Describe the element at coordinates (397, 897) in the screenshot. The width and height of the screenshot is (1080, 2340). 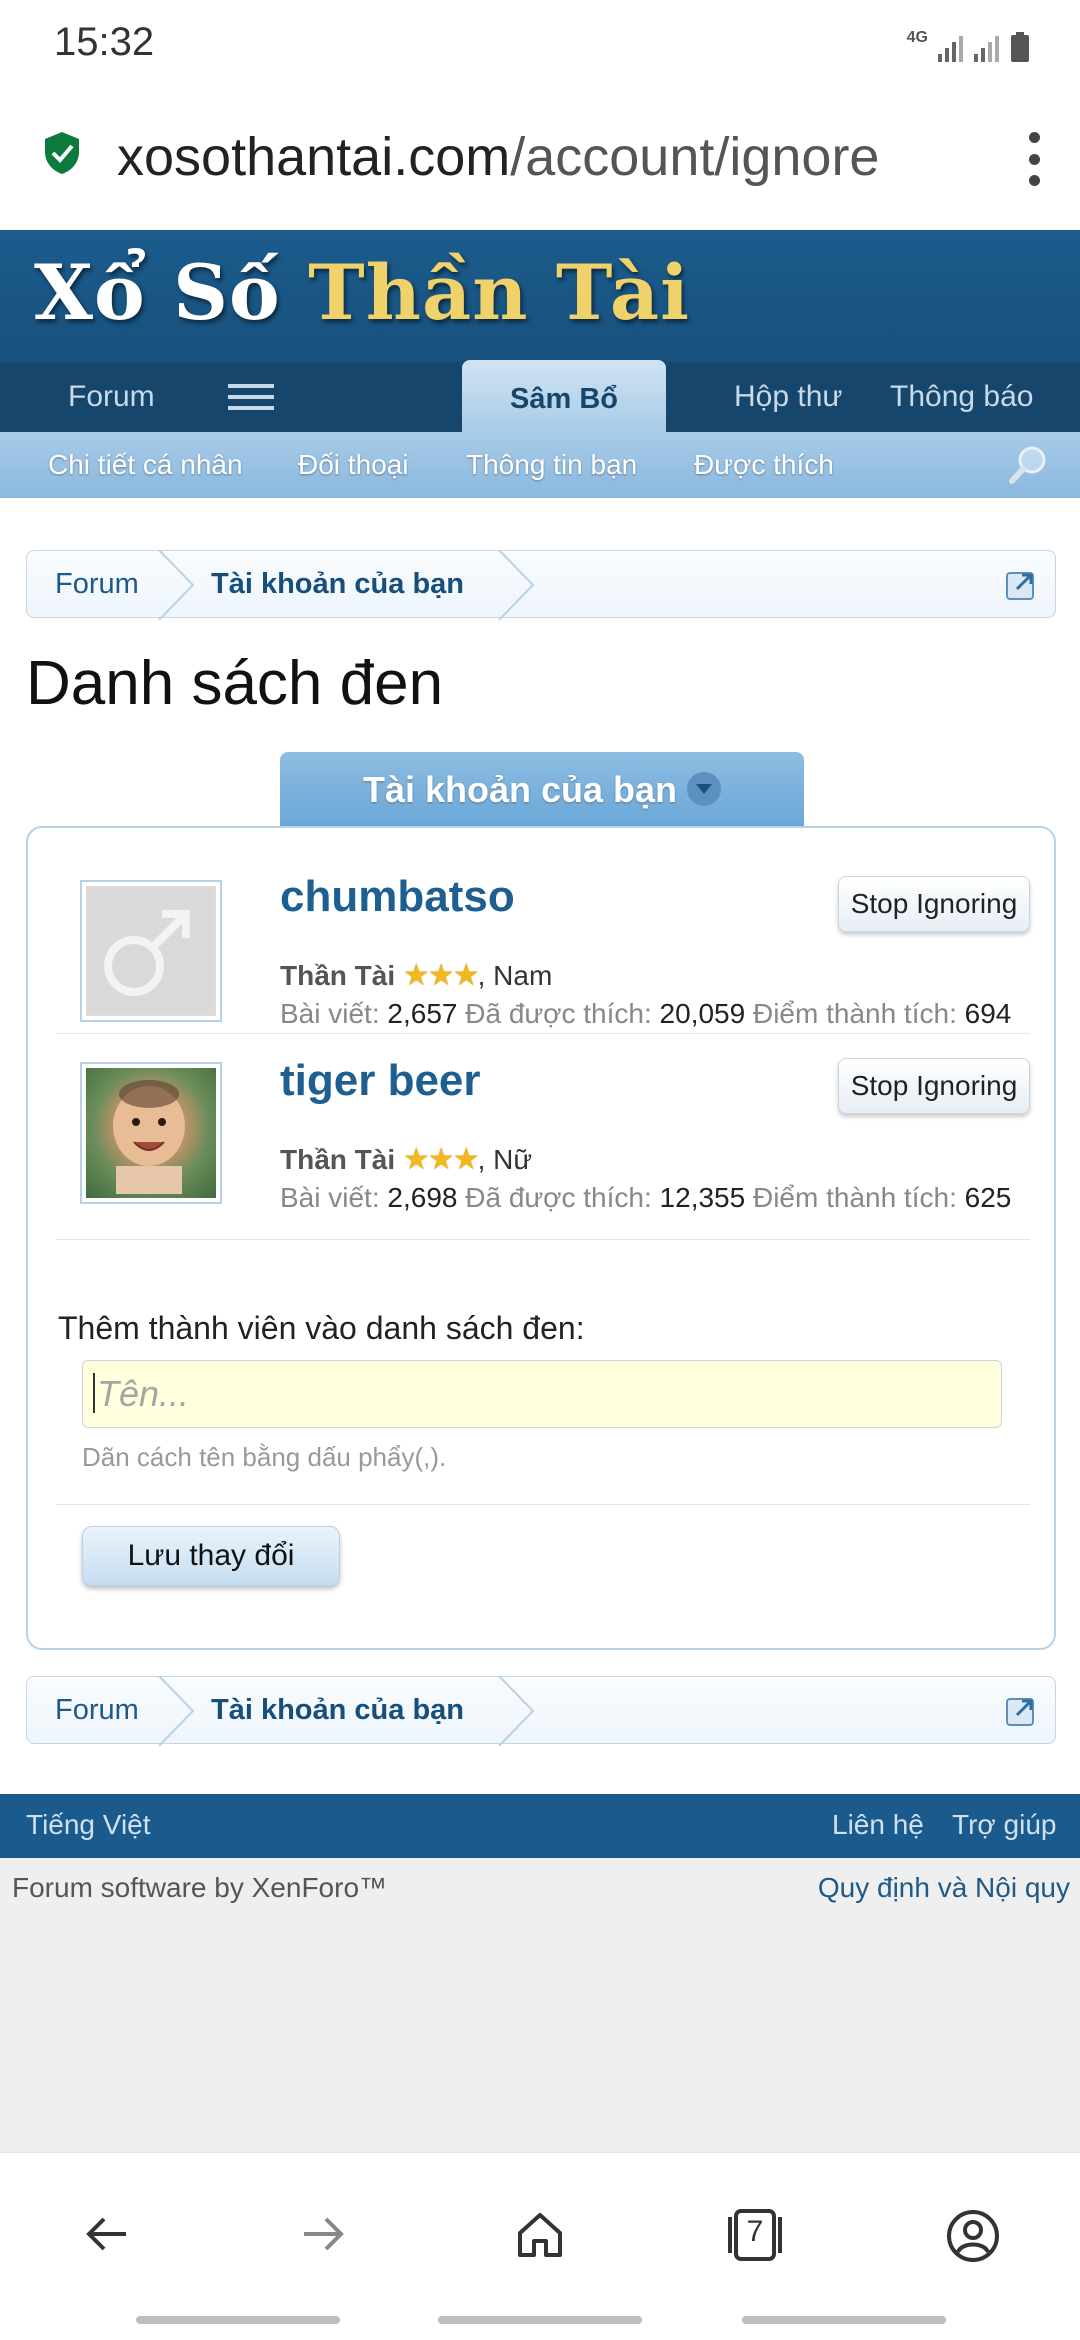
I see `username: chumbatso` at that location.